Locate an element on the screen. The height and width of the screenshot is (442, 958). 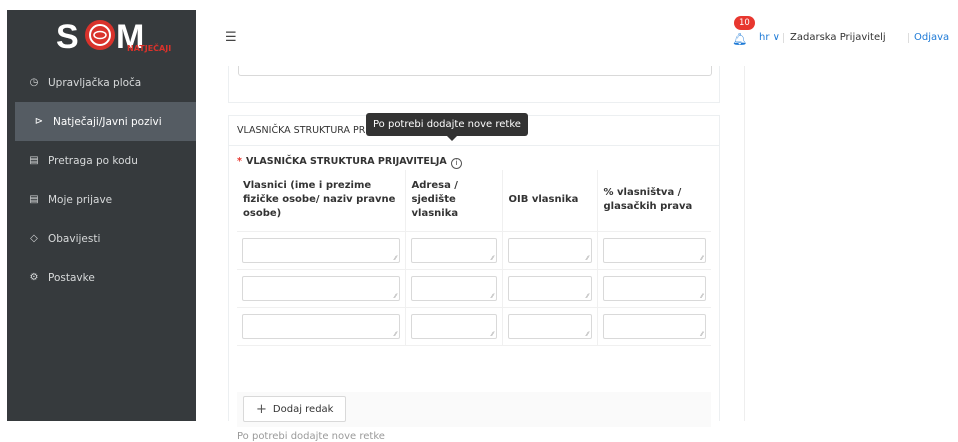
help-tooltip: Po potrebi dodajte nove retke is located at coordinates (447, 127).